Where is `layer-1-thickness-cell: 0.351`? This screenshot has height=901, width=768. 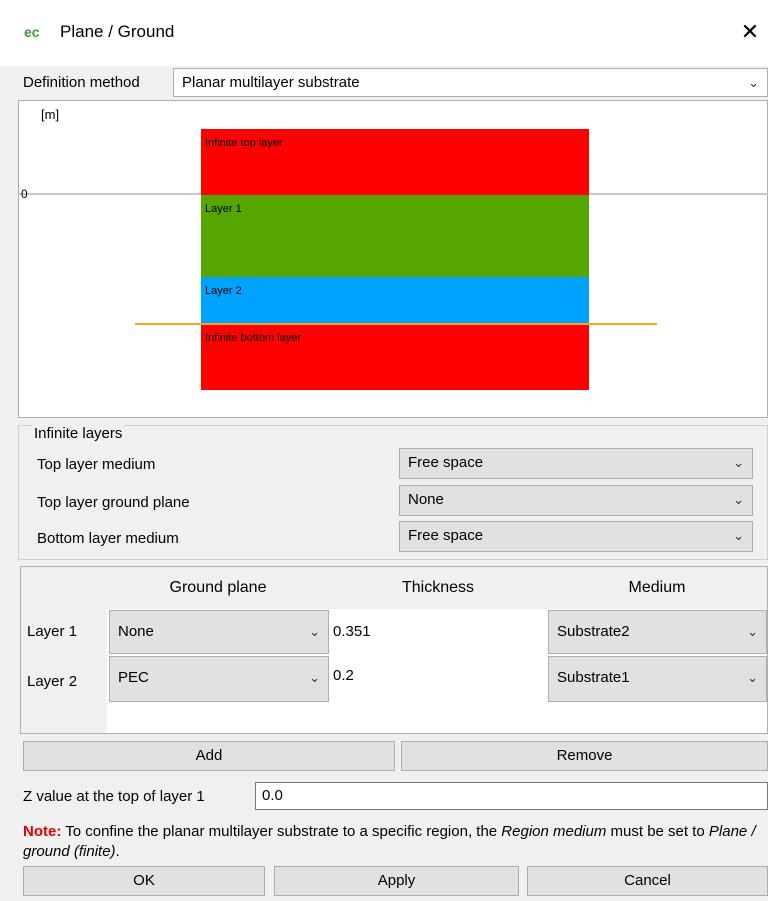
layer-1-thickness-cell: 0.351 is located at coordinates (352, 631).